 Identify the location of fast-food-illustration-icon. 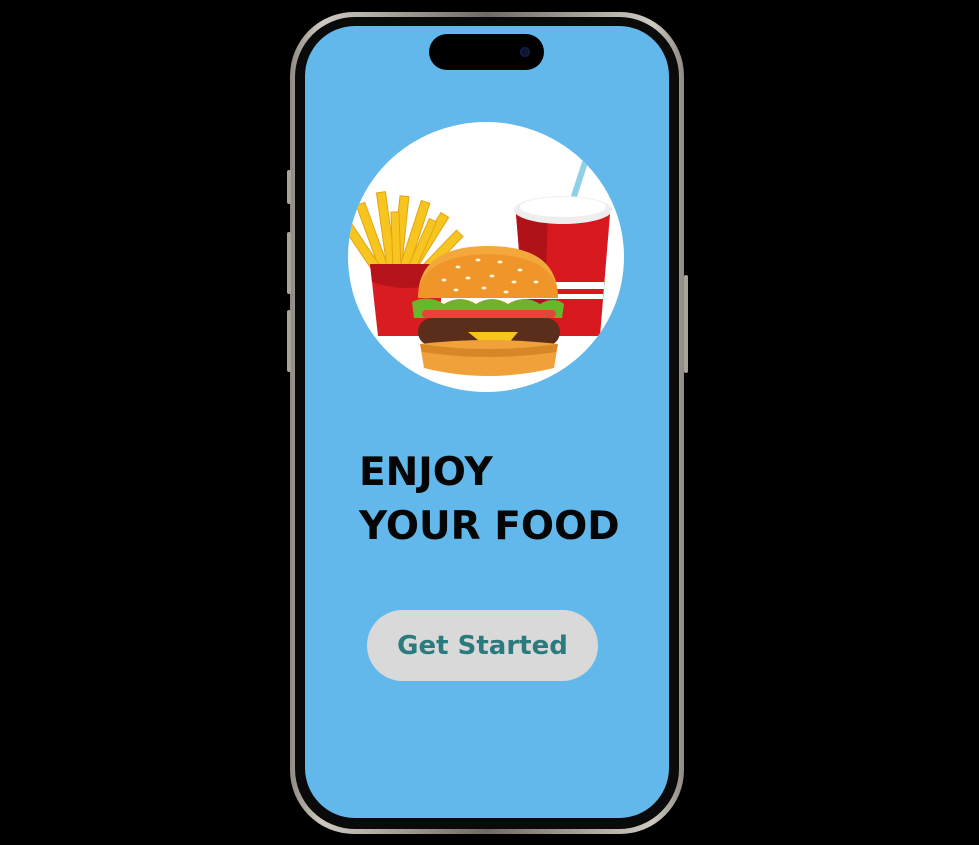
(480, 264).